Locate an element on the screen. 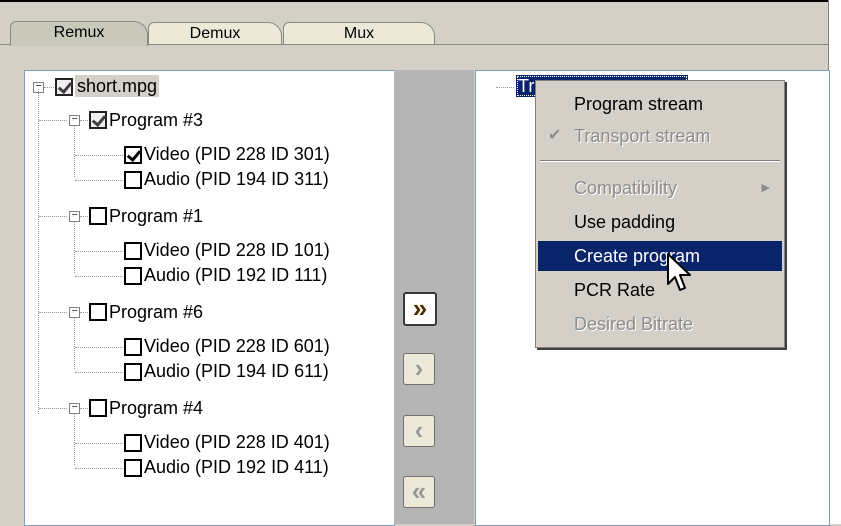 The width and height of the screenshot is (841, 526). move-all-left-button: « is located at coordinates (419, 492).